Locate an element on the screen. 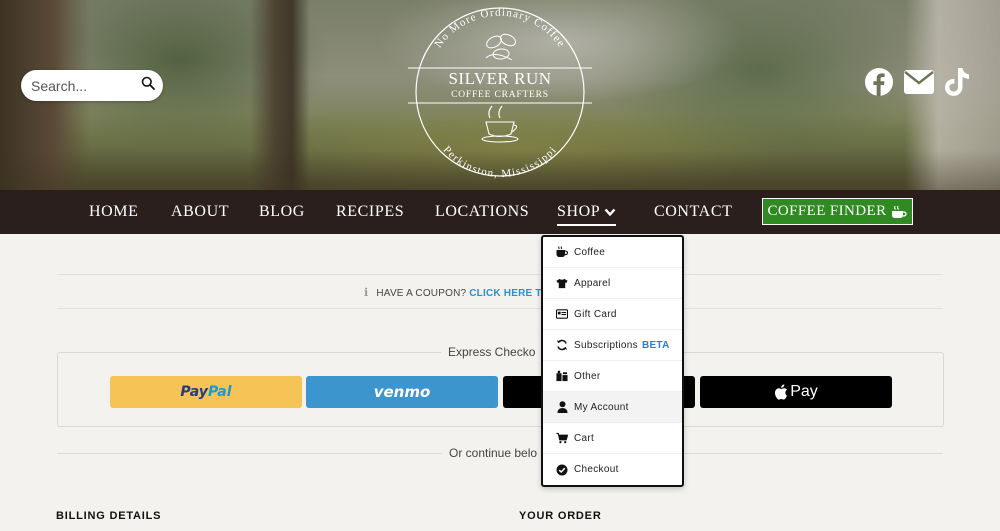 This screenshot has width=1000, height=531. social-links is located at coordinates (922, 84).